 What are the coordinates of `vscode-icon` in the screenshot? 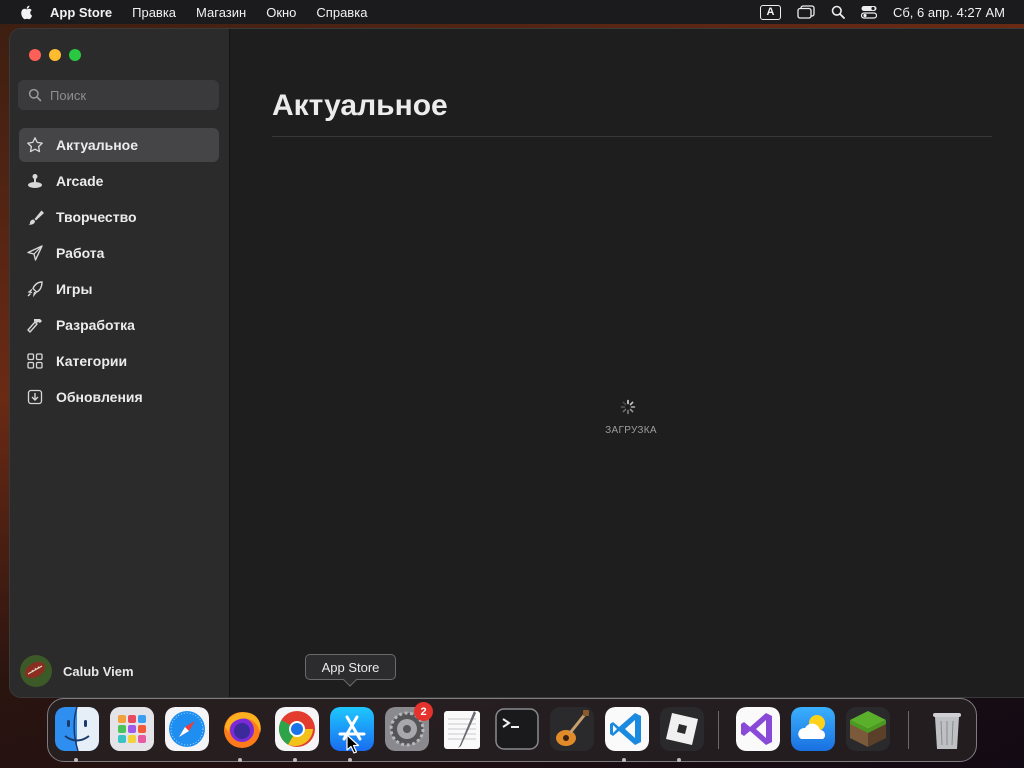 It's located at (627, 729).